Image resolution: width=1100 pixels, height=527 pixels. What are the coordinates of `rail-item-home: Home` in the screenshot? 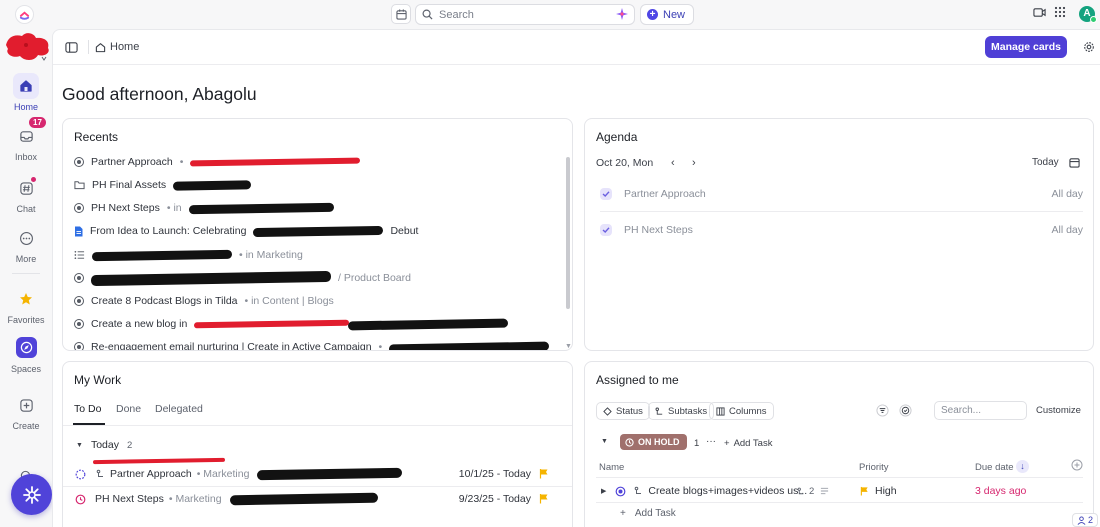 It's located at (26, 92).